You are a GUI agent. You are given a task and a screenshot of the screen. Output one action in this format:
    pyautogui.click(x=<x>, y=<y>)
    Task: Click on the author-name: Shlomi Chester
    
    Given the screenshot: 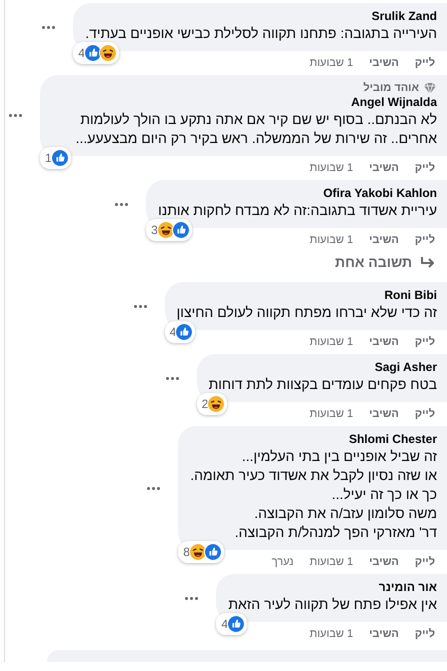 What is the action you would take?
    pyautogui.click(x=313, y=439)
    